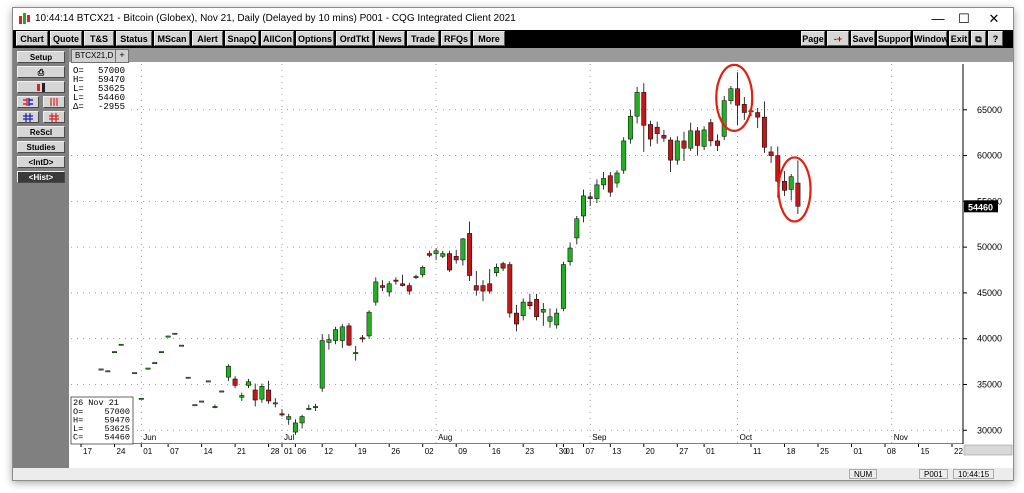 The height and width of the screenshot is (493, 1024). Describe the element at coordinates (746, 437) in the screenshot. I see `month-label: Oct` at that location.